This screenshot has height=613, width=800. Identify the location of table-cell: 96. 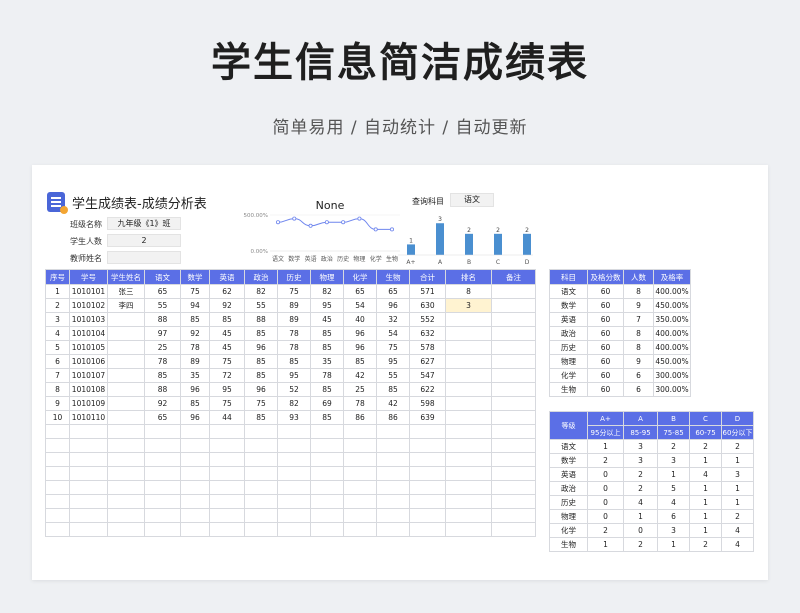
(261, 389).